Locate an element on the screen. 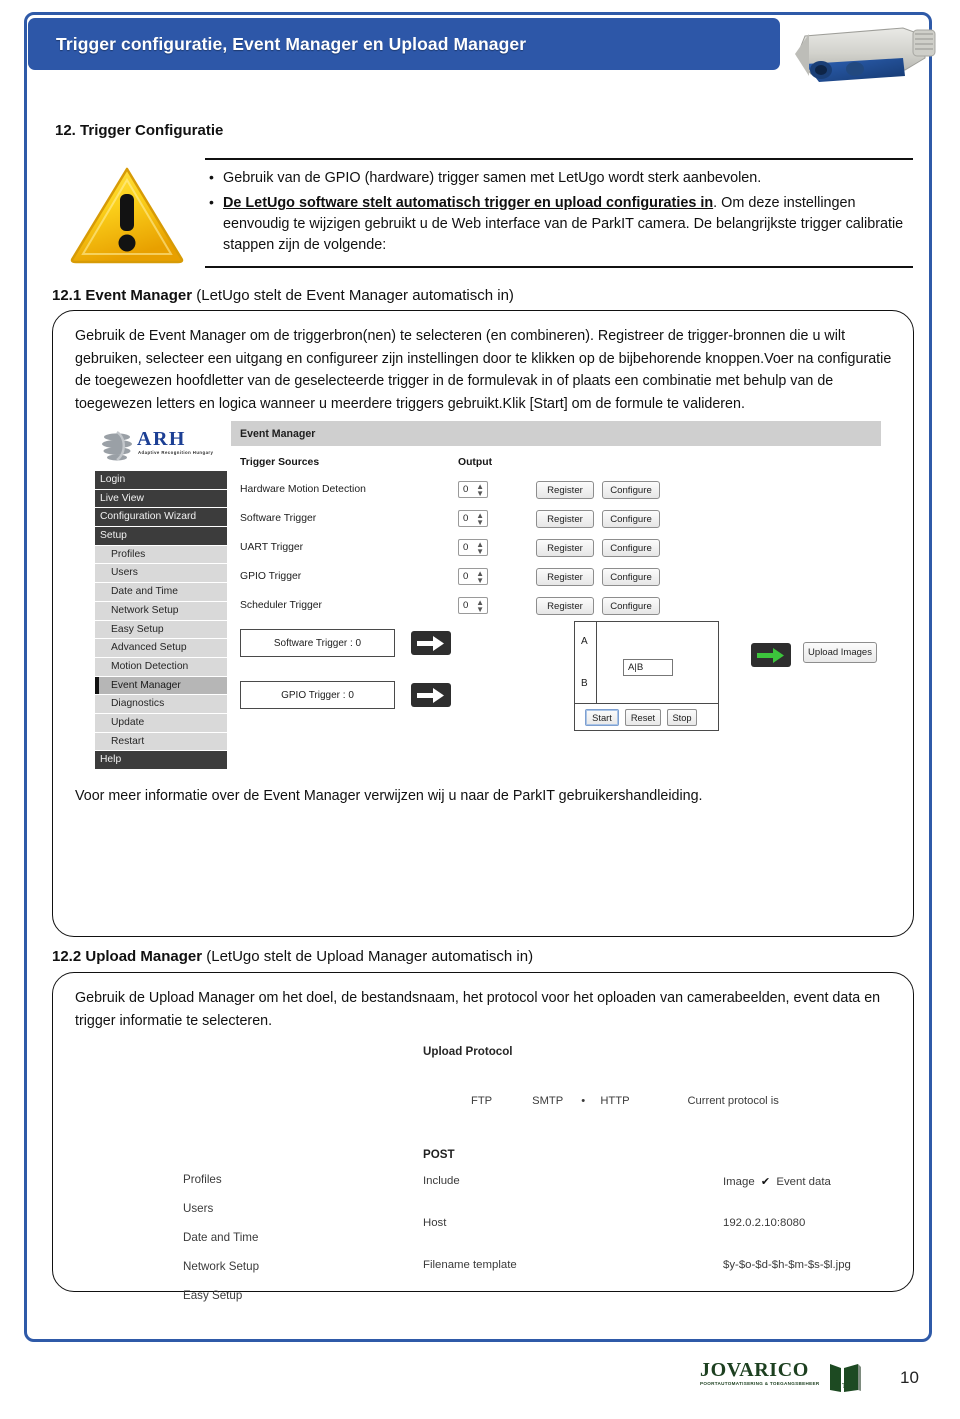  um-sidebar-item-easy-setup: Easy Setup is located at coordinates (248, 1295).